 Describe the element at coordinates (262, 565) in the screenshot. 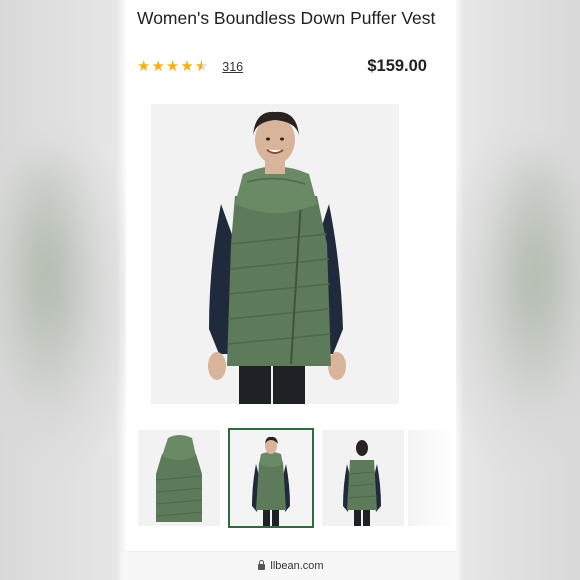

I see `lock-icon` at that location.